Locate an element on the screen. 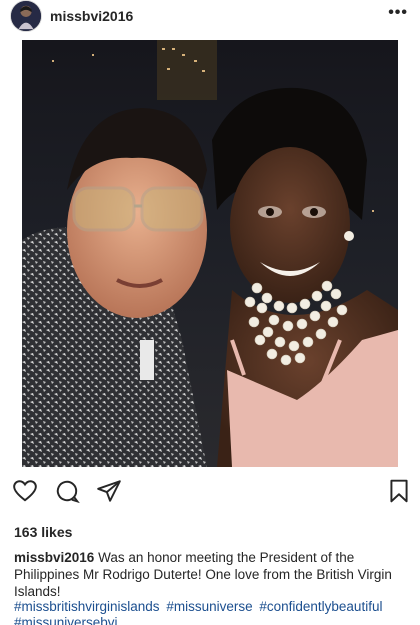 This screenshot has height=625, width=420. bookmark-icon is located at coordinates (399, 491).